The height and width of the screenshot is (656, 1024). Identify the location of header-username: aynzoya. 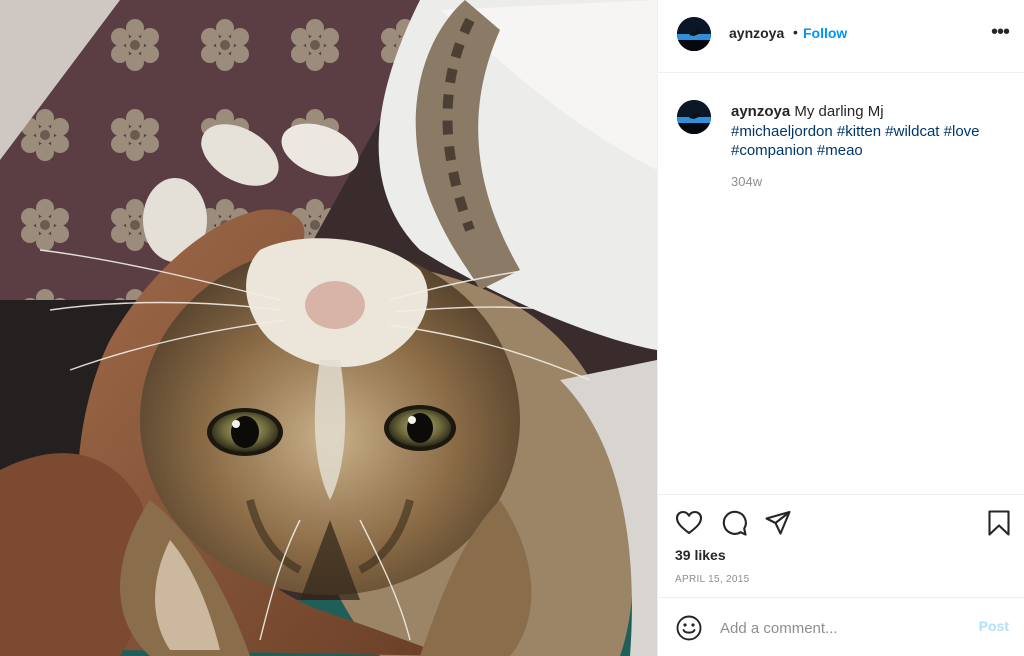
(756, 33).